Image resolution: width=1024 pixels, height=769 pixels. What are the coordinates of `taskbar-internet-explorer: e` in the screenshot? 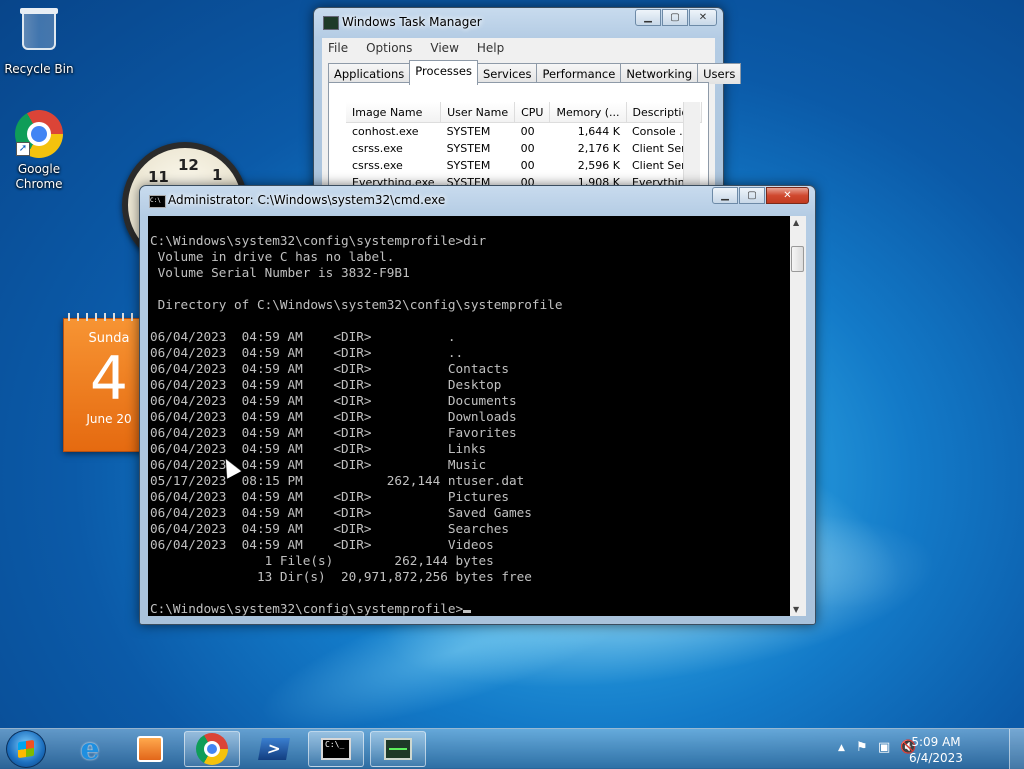 It's located at (90, 749).